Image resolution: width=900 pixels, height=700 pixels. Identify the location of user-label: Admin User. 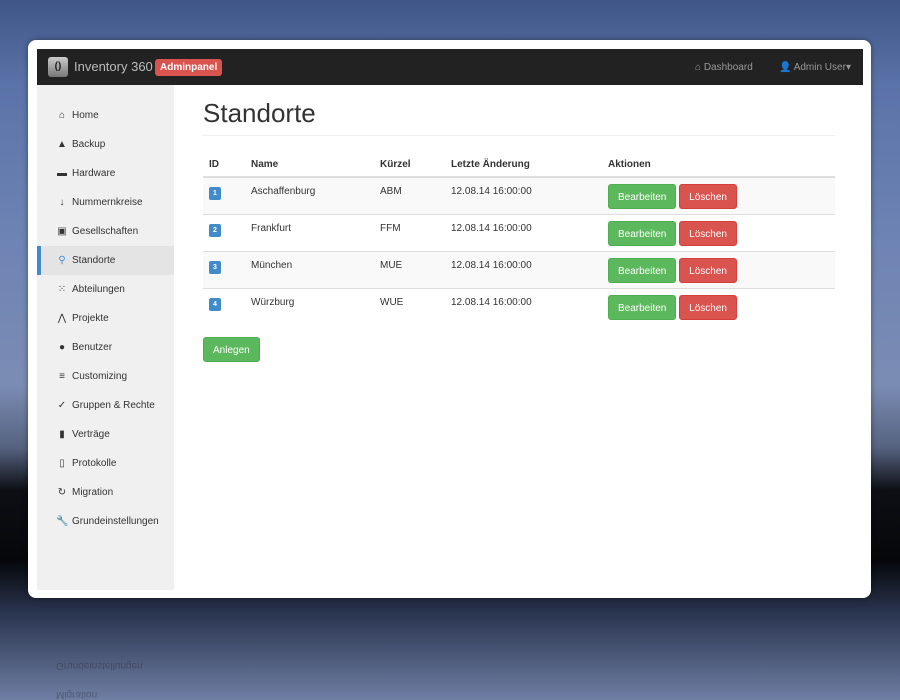
(819, 67).